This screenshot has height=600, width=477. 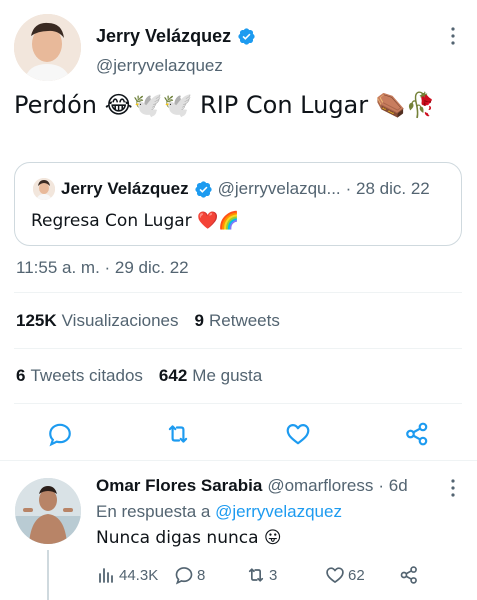 I want to click on author-handle: @jerryvelazquez, so click(x=159, y=66).